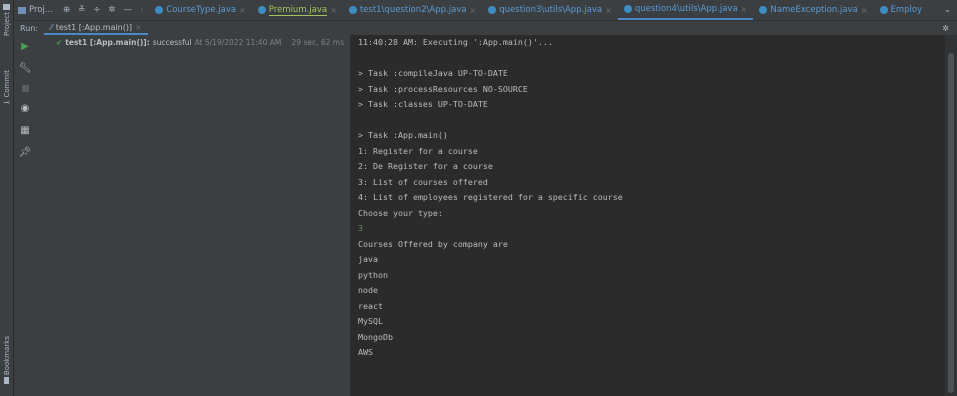 Image resolution: width=957 pixels, height=396 pixels. I want to click on bookmarks-tool-tab: Bookmarks, so click(6, 360).